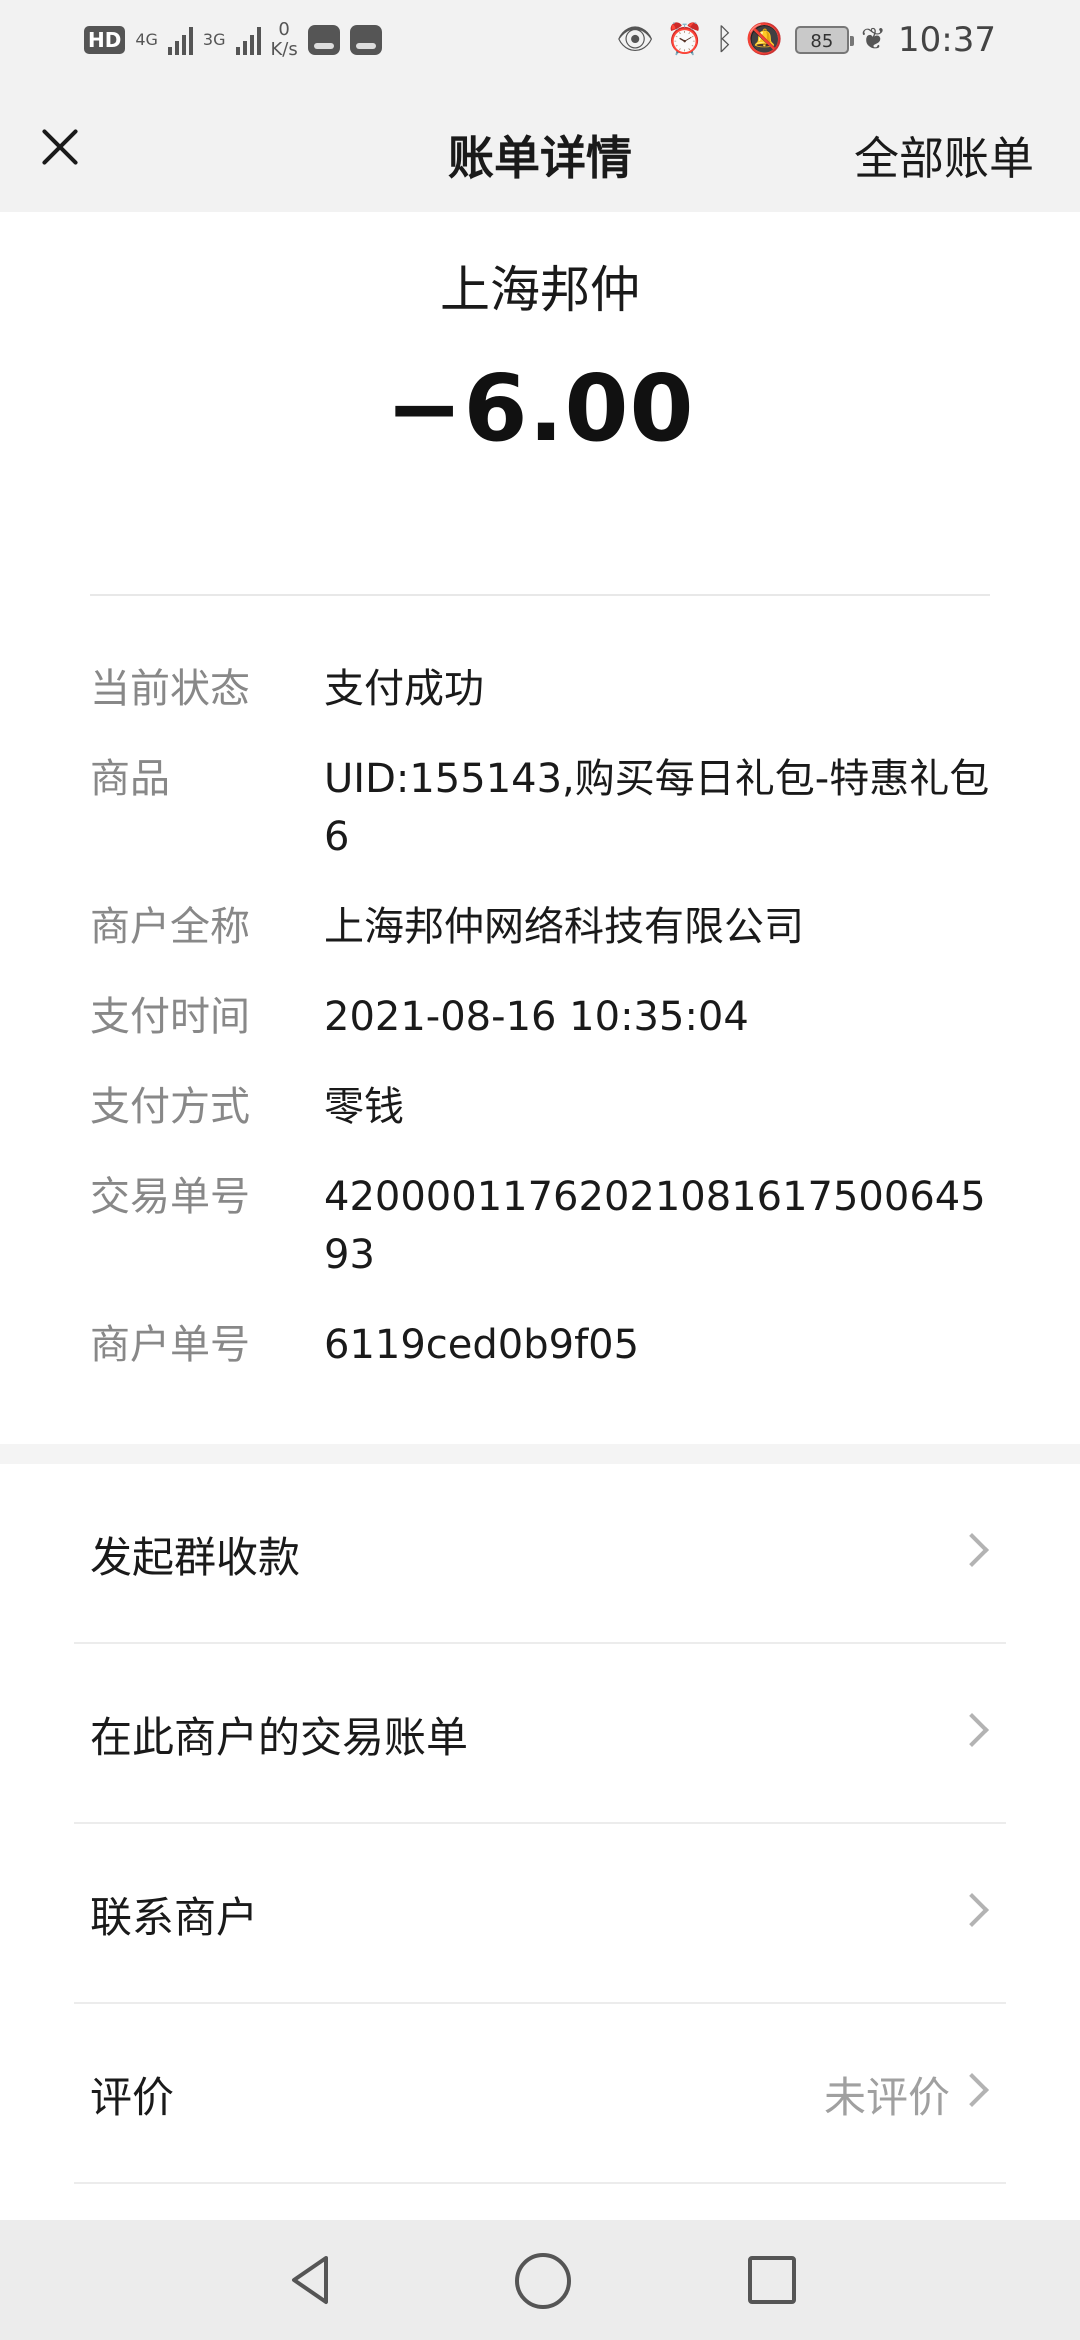 The width and height of the screenshot is (1080, 2340). What do you see at coordinates (564, 927) in the screenshot?
I see `detail-value: 上海邦仲网络科技有限公司` at bounding box center [564, 927].